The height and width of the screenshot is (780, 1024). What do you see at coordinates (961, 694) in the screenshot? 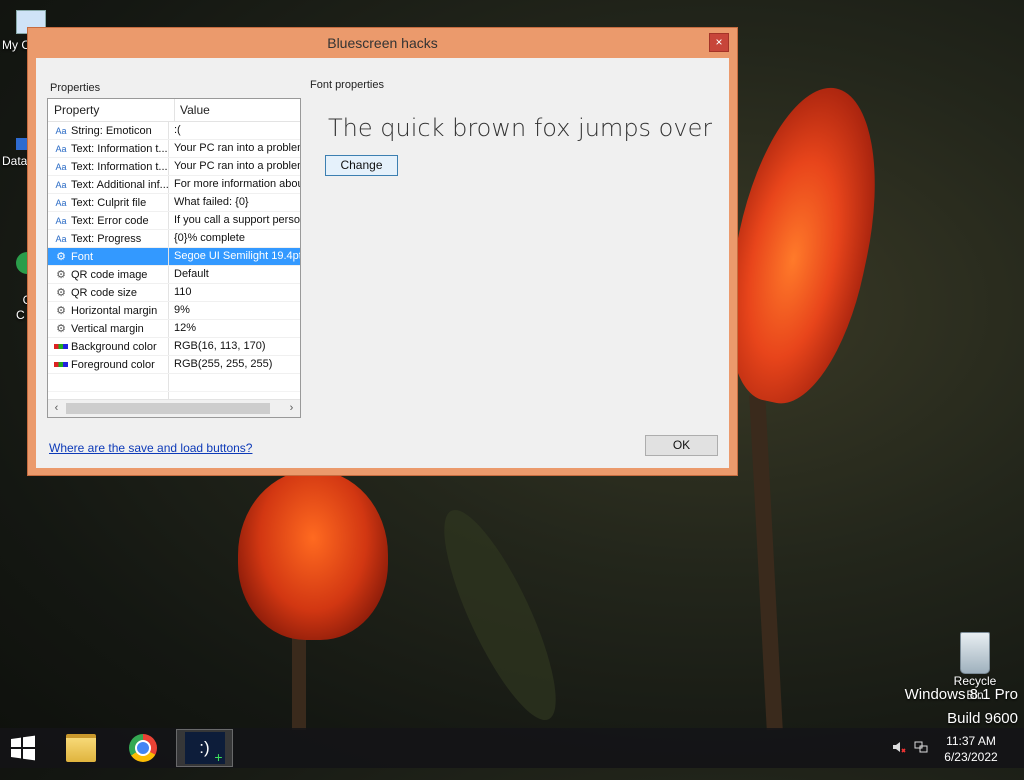
I see `os-edition-text: Windows 8.1 Pro` at bounding box center [961, 694].